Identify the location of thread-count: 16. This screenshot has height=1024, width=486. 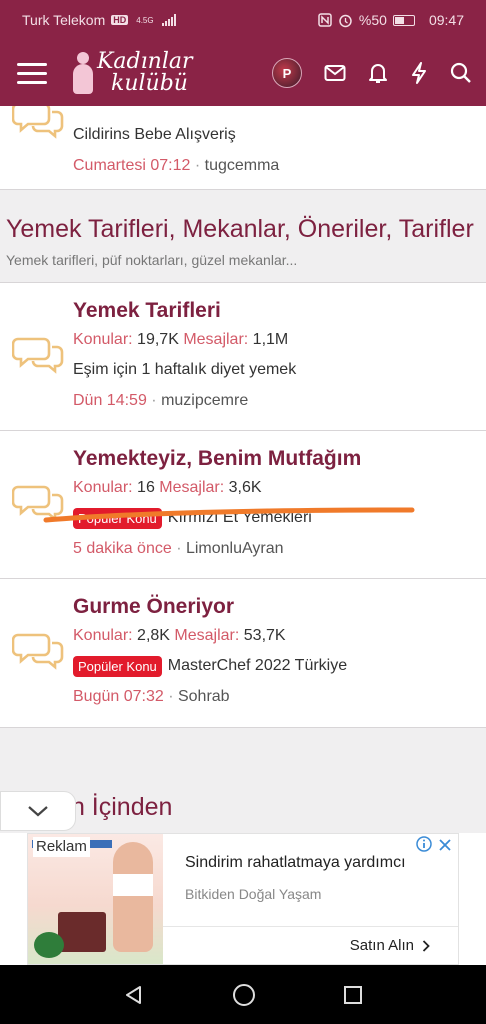
(146, 487).